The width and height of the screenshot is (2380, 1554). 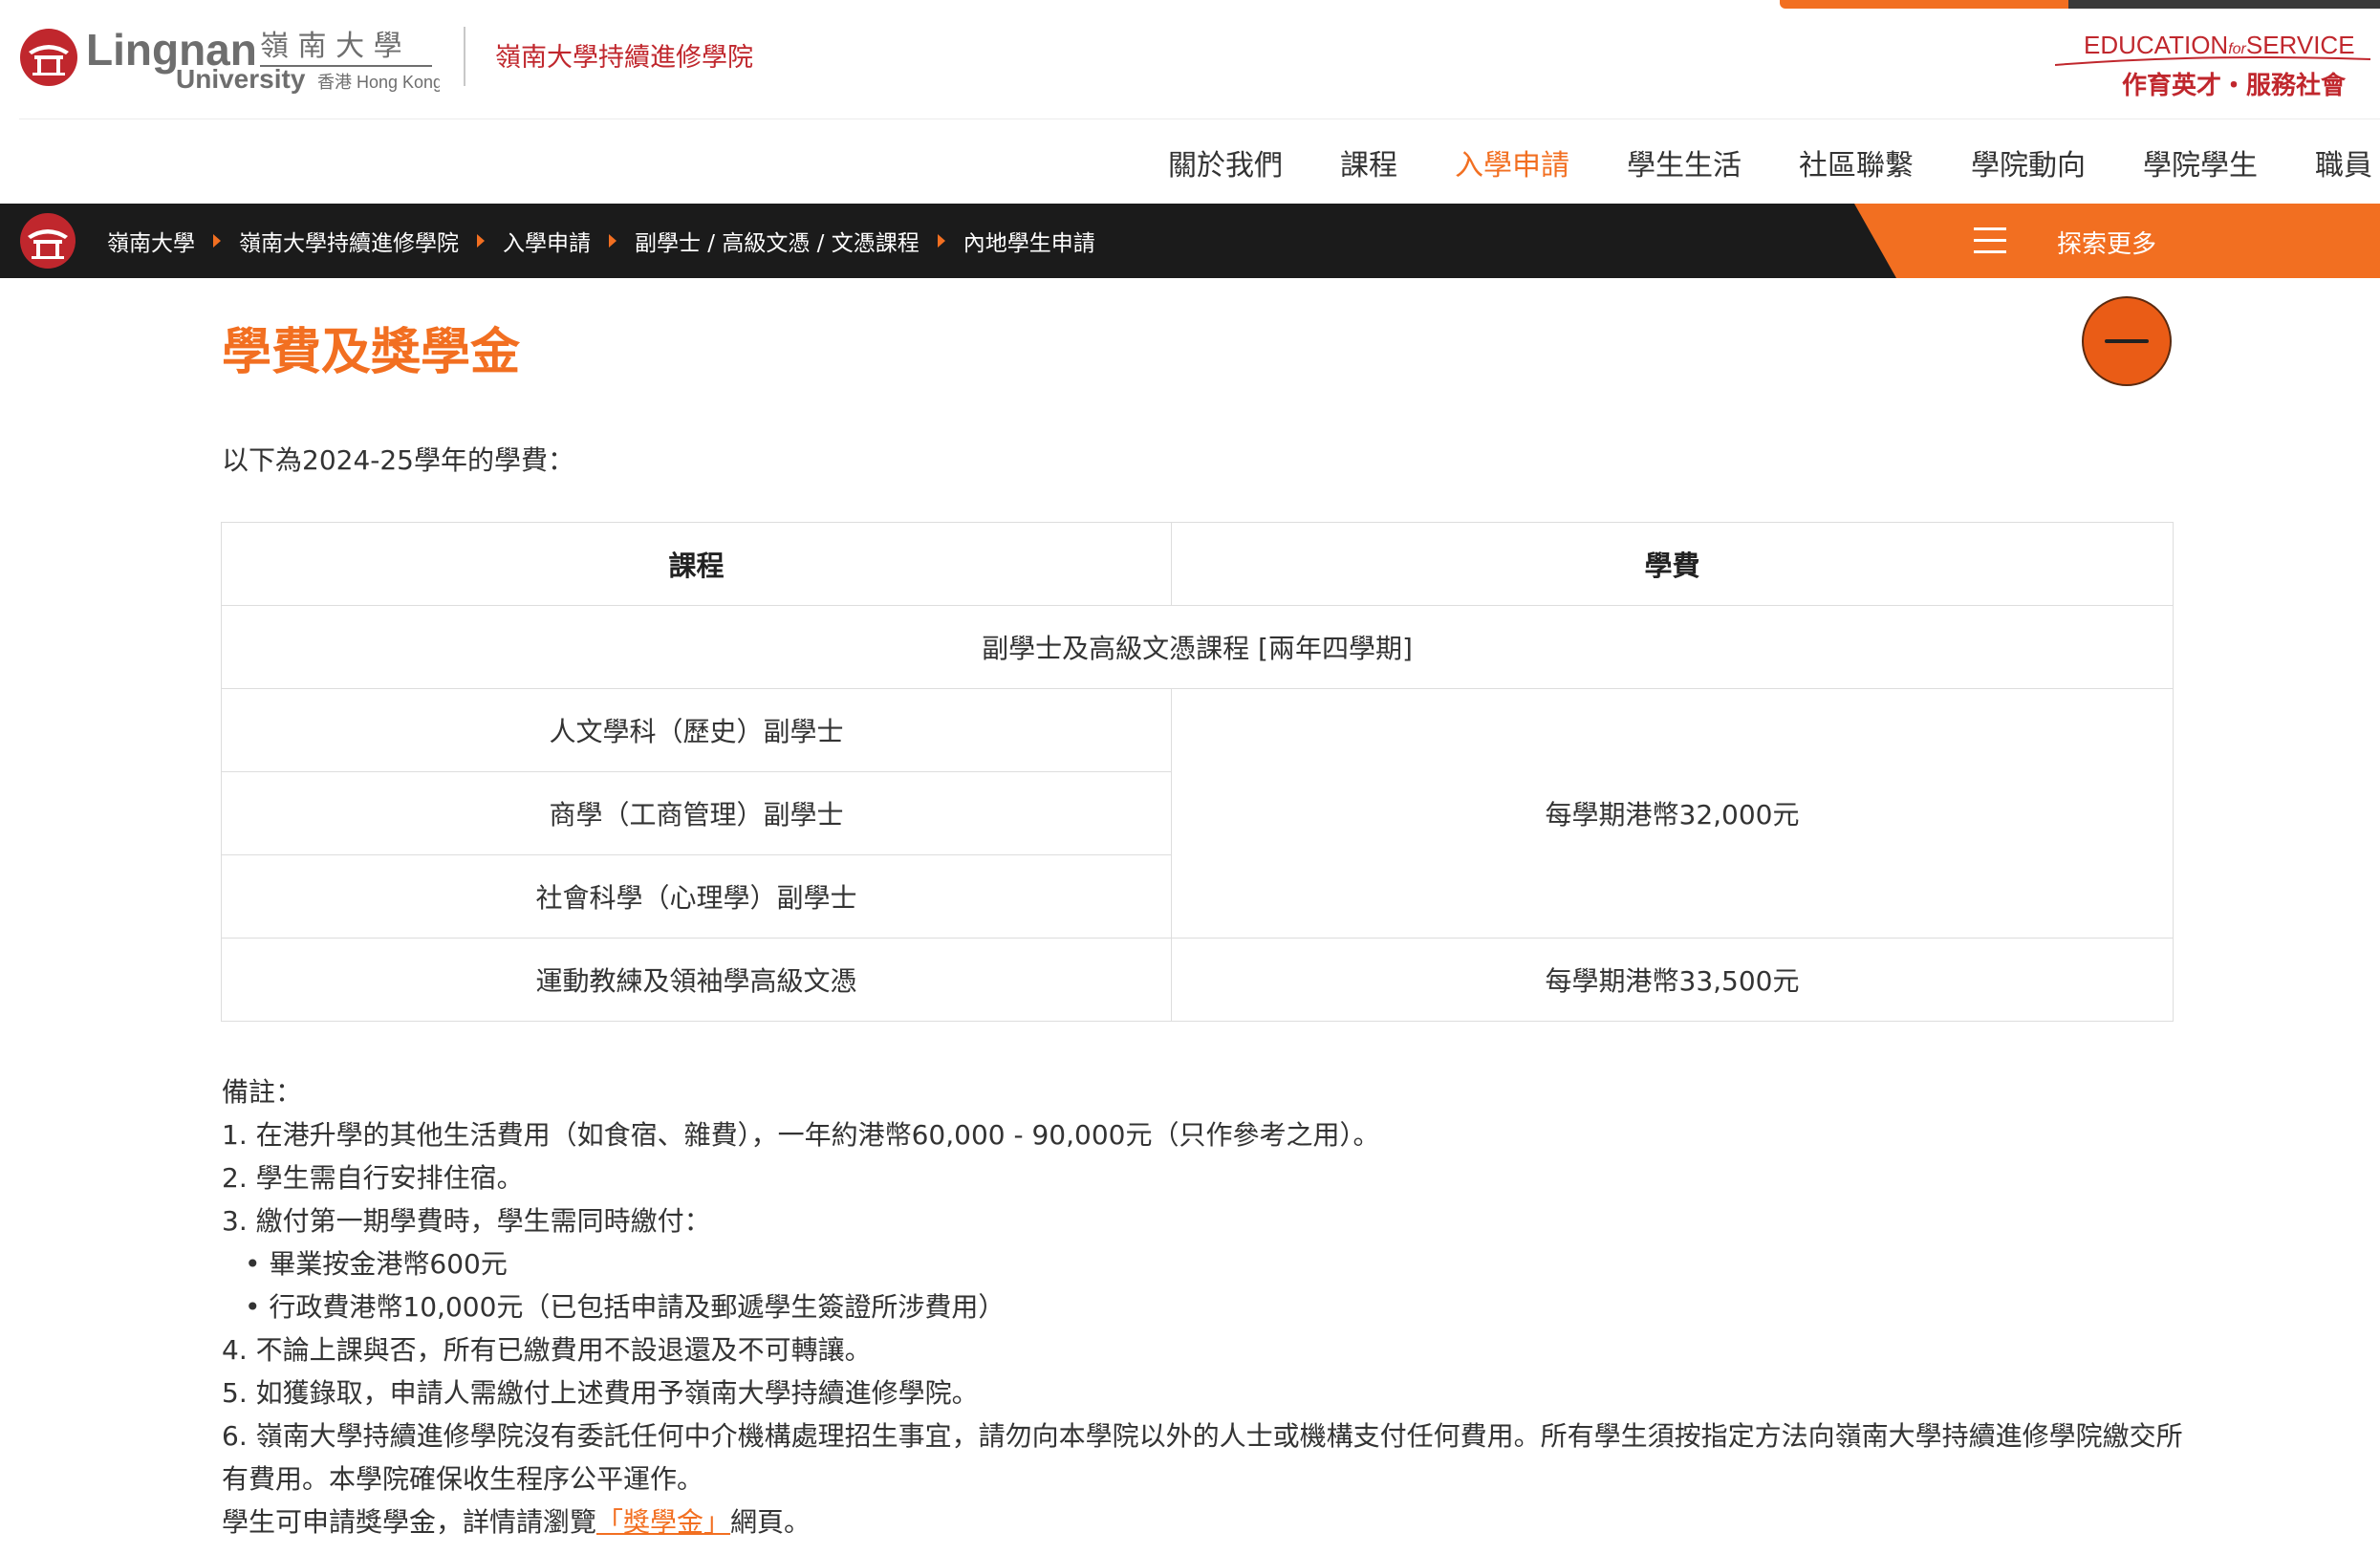 What do you see at coordinates (1207, 1521) in the screenshot?
I see `scholarship-line: 學生可申請獎學金，詳情請瀏覽「獎學金」網頁。` at bounding box center [1207, 1521].